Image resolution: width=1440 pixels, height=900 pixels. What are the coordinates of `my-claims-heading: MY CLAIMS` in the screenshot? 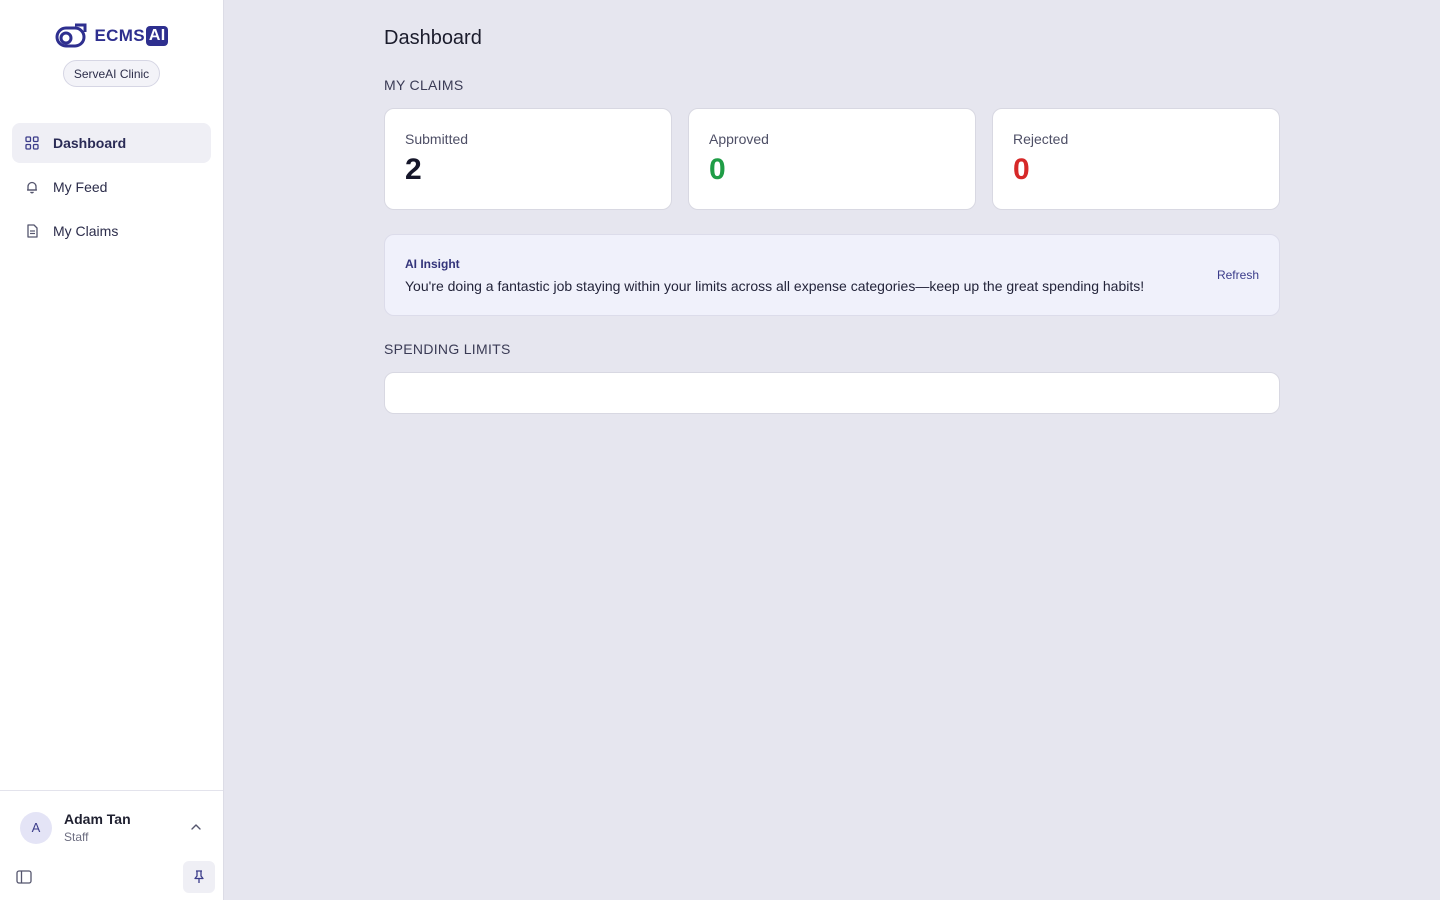 It's located at (424, 85).